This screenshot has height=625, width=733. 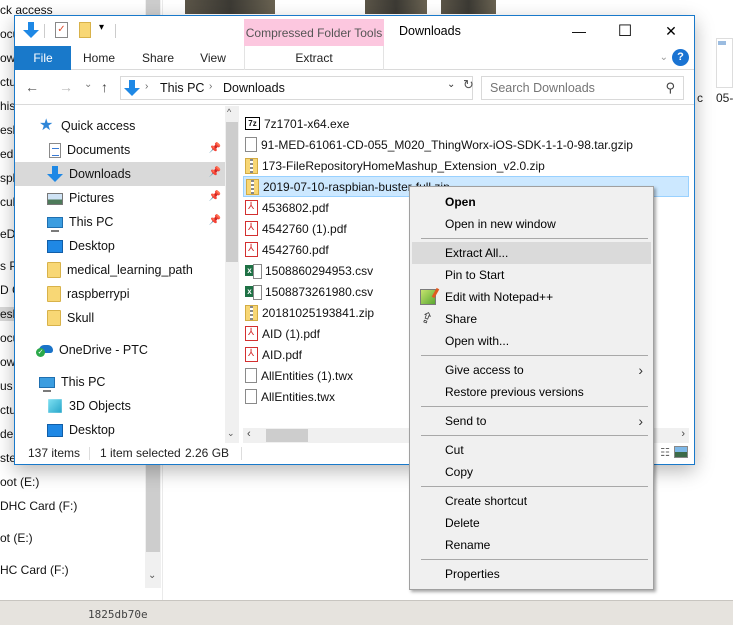 I want to click on menu-item-open-in-new-window: Open in new window, so click(x=531, y=224).